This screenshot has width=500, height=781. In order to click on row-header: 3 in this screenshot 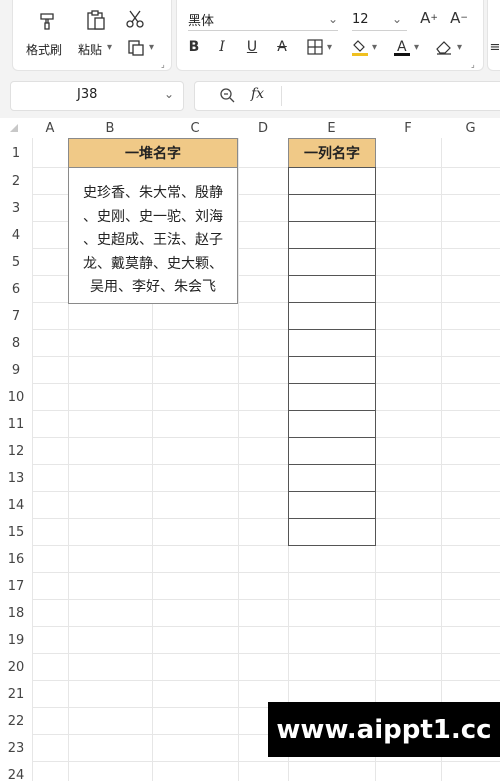, I will do `click(16, 208)`.